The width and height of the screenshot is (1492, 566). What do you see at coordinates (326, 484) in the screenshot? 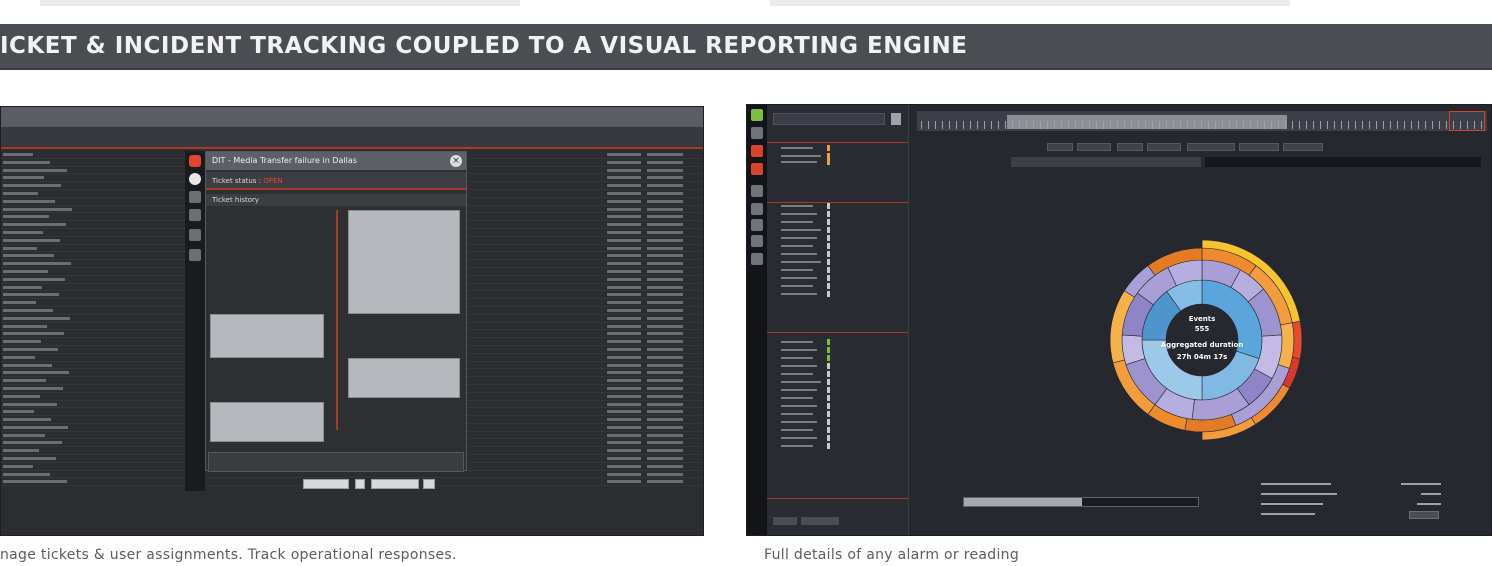
I see `save-button` at bounding box center [326, 484].